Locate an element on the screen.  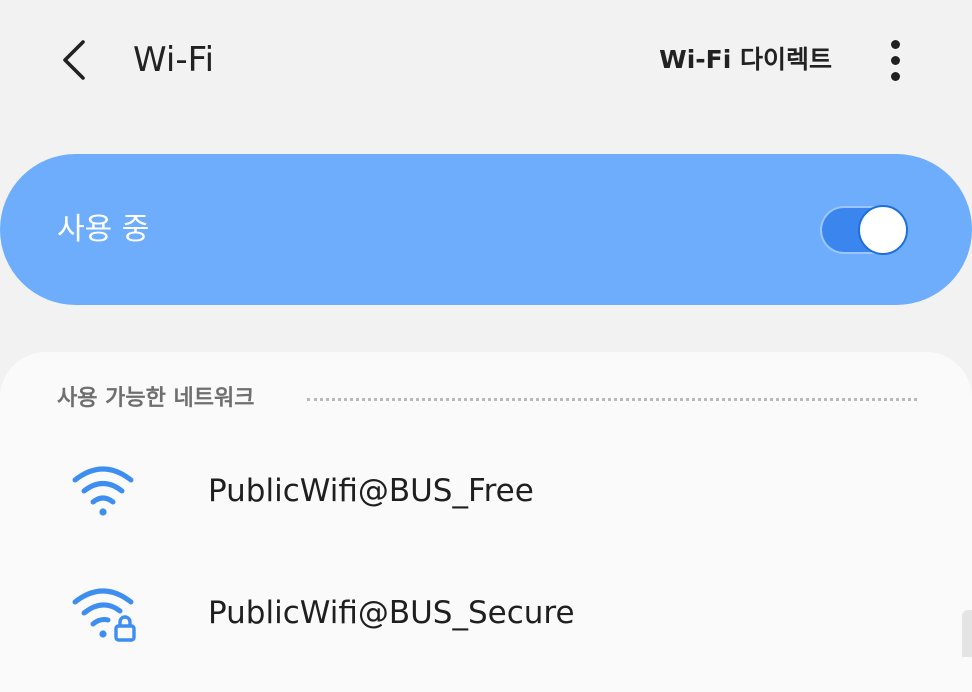
network-name: PublicWifi@BUS_Free is located at coordinates (371, 491).